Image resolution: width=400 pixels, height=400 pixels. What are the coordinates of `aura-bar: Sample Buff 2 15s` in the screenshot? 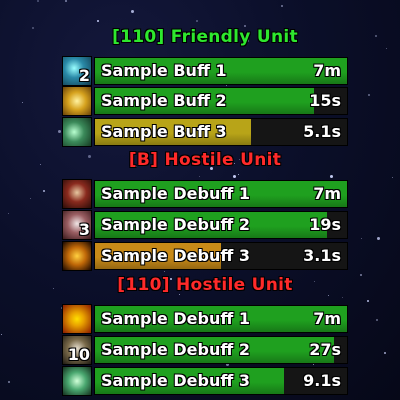 It's located at (205, 101).